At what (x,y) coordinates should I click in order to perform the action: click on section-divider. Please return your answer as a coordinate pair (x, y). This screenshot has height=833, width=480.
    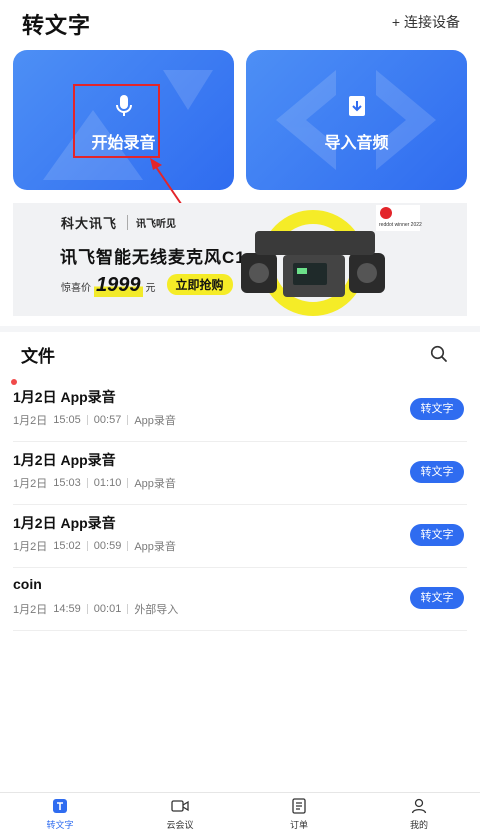
    Looking at the image, I should click on (240, 329).